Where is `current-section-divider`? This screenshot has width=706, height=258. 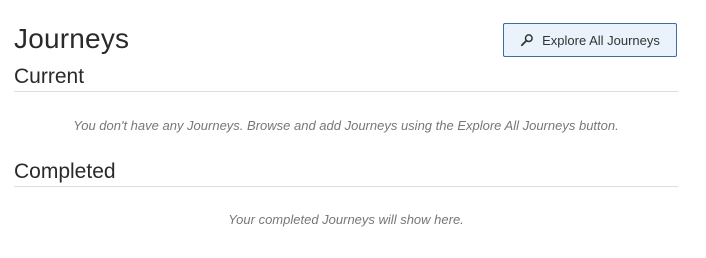
current-section-divider is located at coordinates (346, 91).